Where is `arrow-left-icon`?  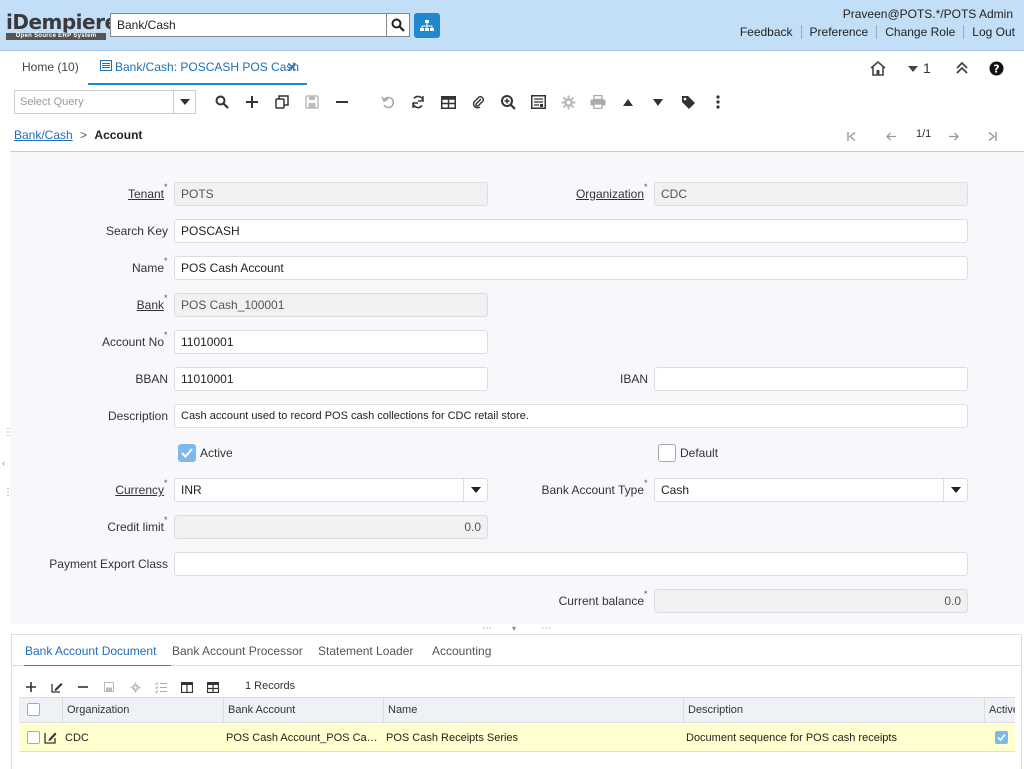 arrow-left-icon is located at coordinates (891, 136).